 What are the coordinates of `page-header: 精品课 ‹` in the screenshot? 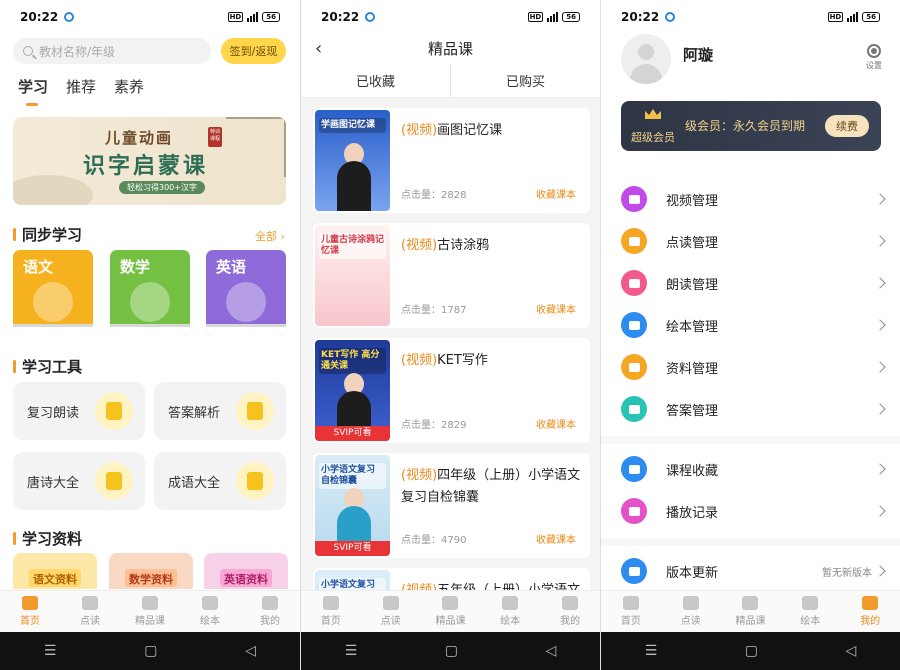 It's located at (450, 49).